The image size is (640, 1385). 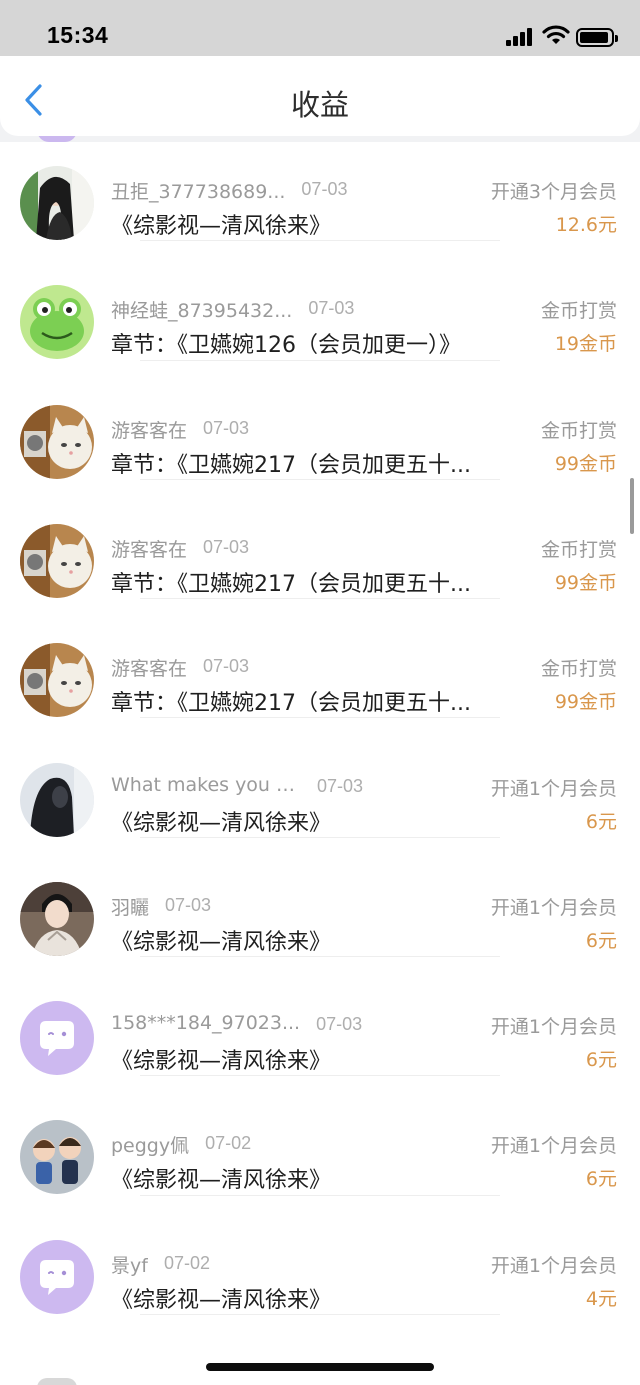 What do you see at coordinates (320, 898) in the screenshot?
I see `list-item: 羽矖 07-03 《综影视—清风徐来》 开通1个月会员 6元` at bounding box center [320, 898].